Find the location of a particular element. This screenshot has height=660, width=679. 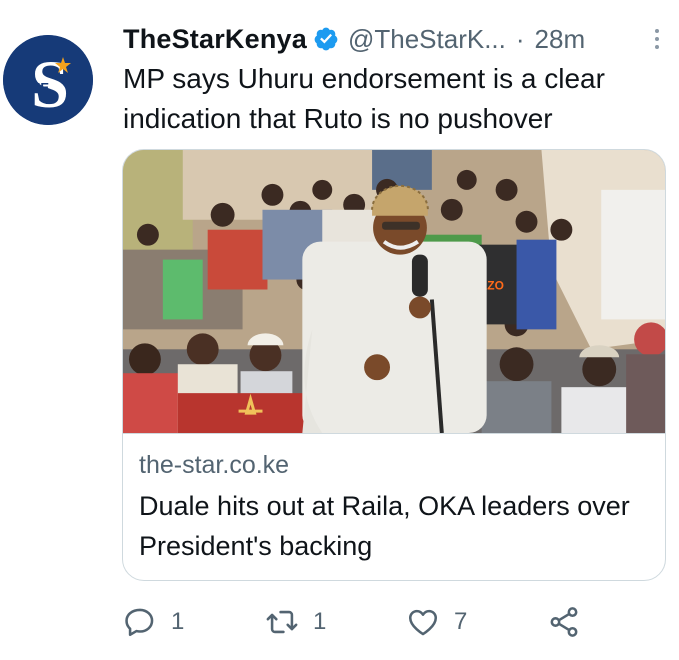

verified-badge-icon is located at coordinates (326, 39).